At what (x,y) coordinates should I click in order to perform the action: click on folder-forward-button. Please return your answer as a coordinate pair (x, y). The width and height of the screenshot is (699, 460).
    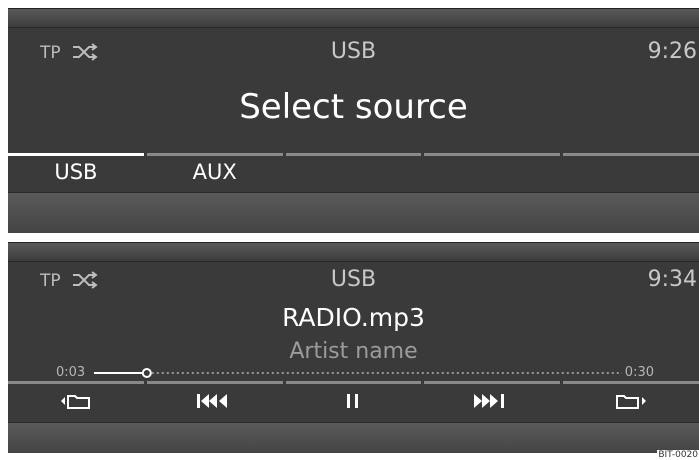
    Looking at the image, I should click on (631, 399).